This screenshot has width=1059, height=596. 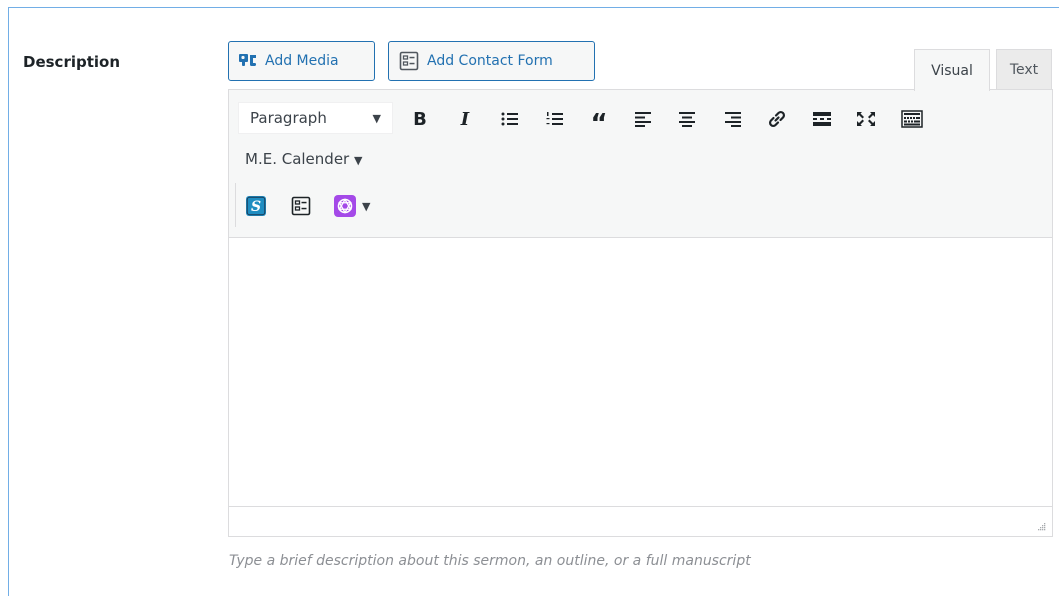 I want to click on align-left-icon, so click(x=643, y=119).